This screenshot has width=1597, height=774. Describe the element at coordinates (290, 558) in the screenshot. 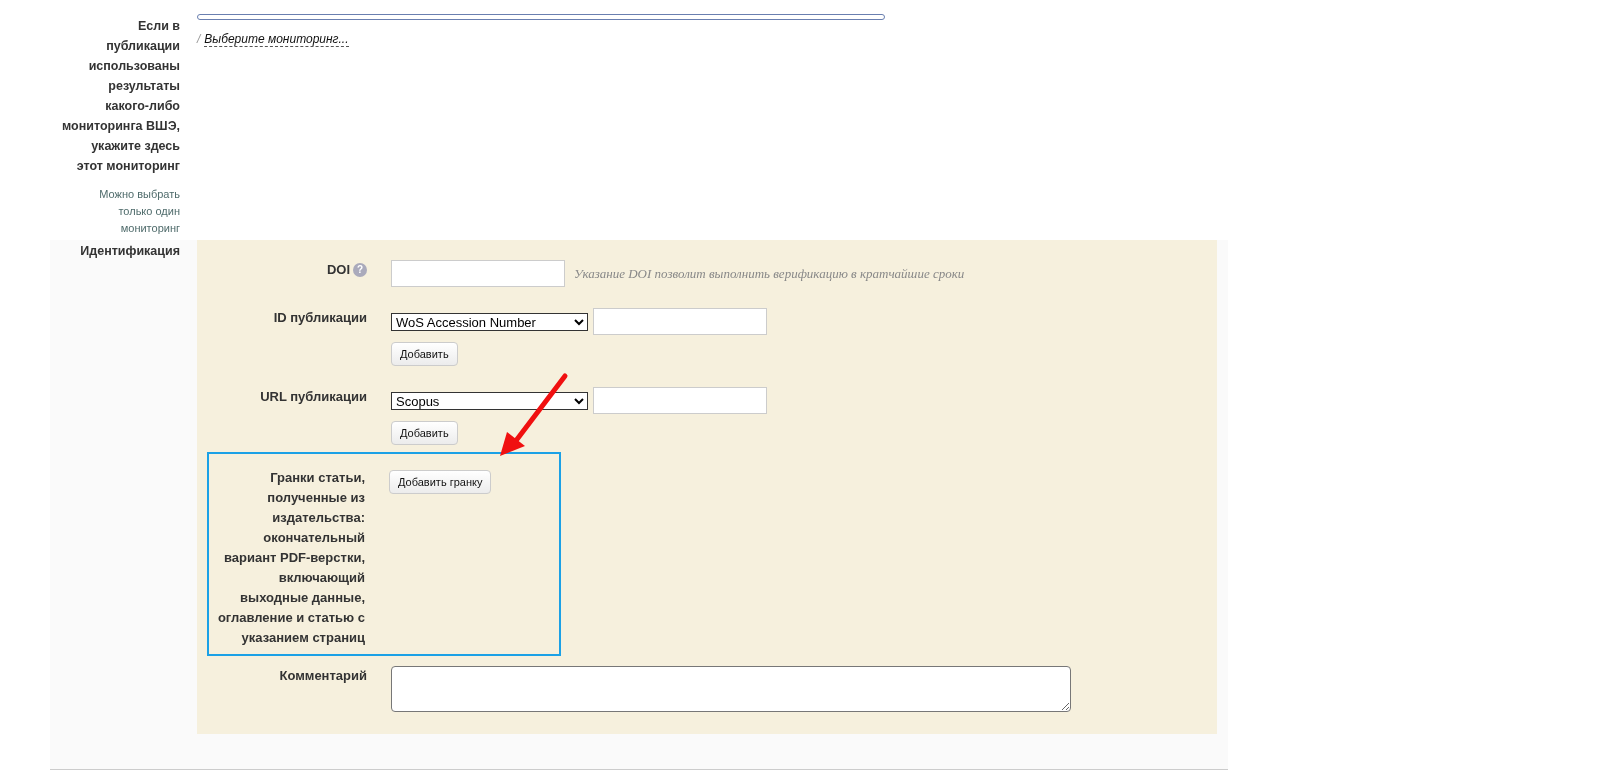

I see `field-label: Гранки статьи, полученные из издательства: окончательный вариант PDF-верстки, включающий выходные данные, оглавление и статью с указанием страниц` at that location.